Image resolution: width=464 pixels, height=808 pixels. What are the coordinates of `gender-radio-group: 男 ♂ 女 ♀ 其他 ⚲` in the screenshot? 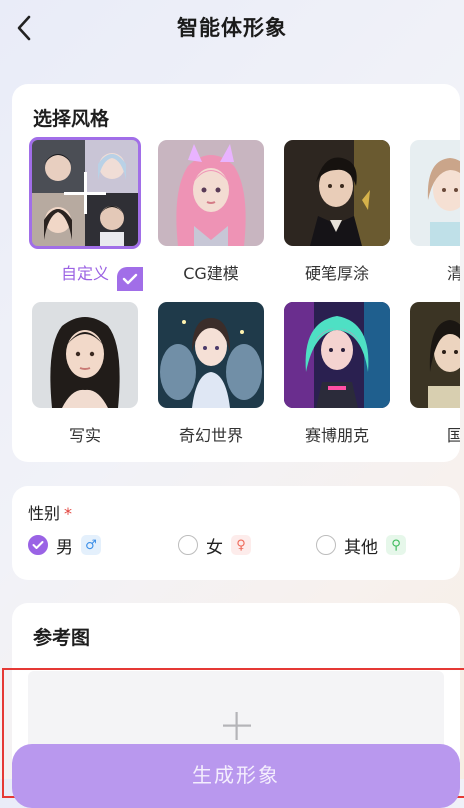 It's located at (243, 545).